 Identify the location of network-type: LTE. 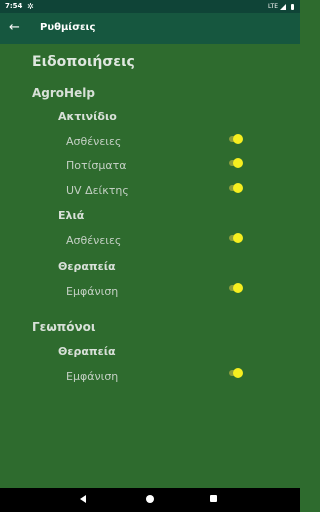
(273, 6).